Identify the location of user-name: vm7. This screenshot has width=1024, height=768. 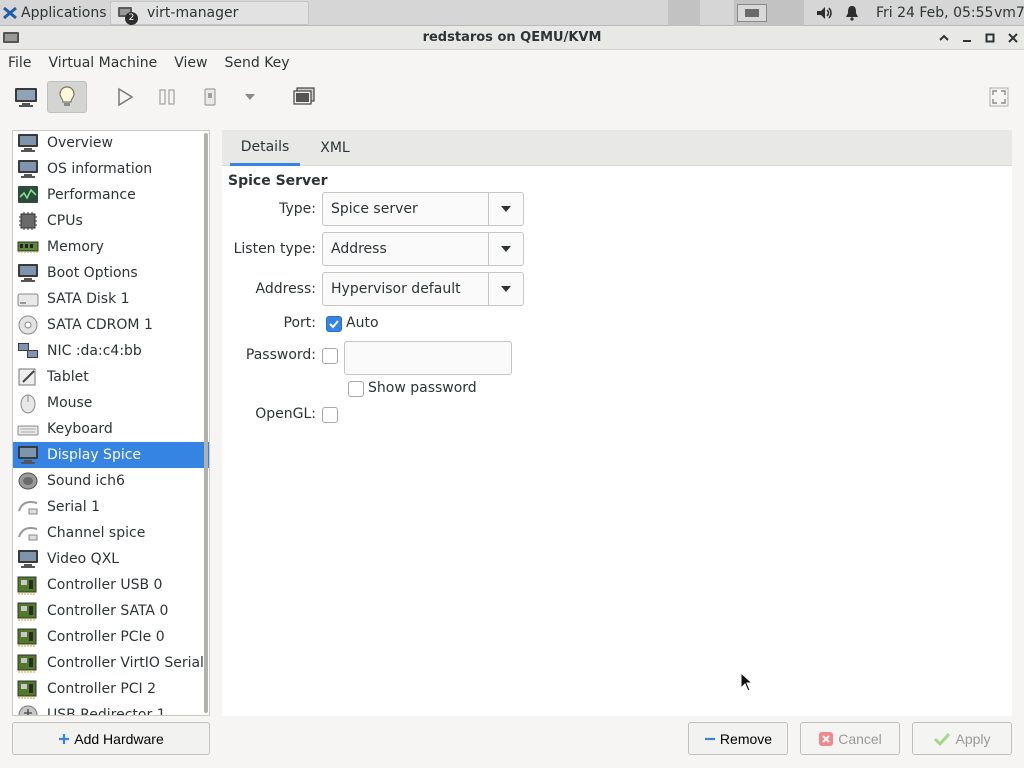
(1009, 13).